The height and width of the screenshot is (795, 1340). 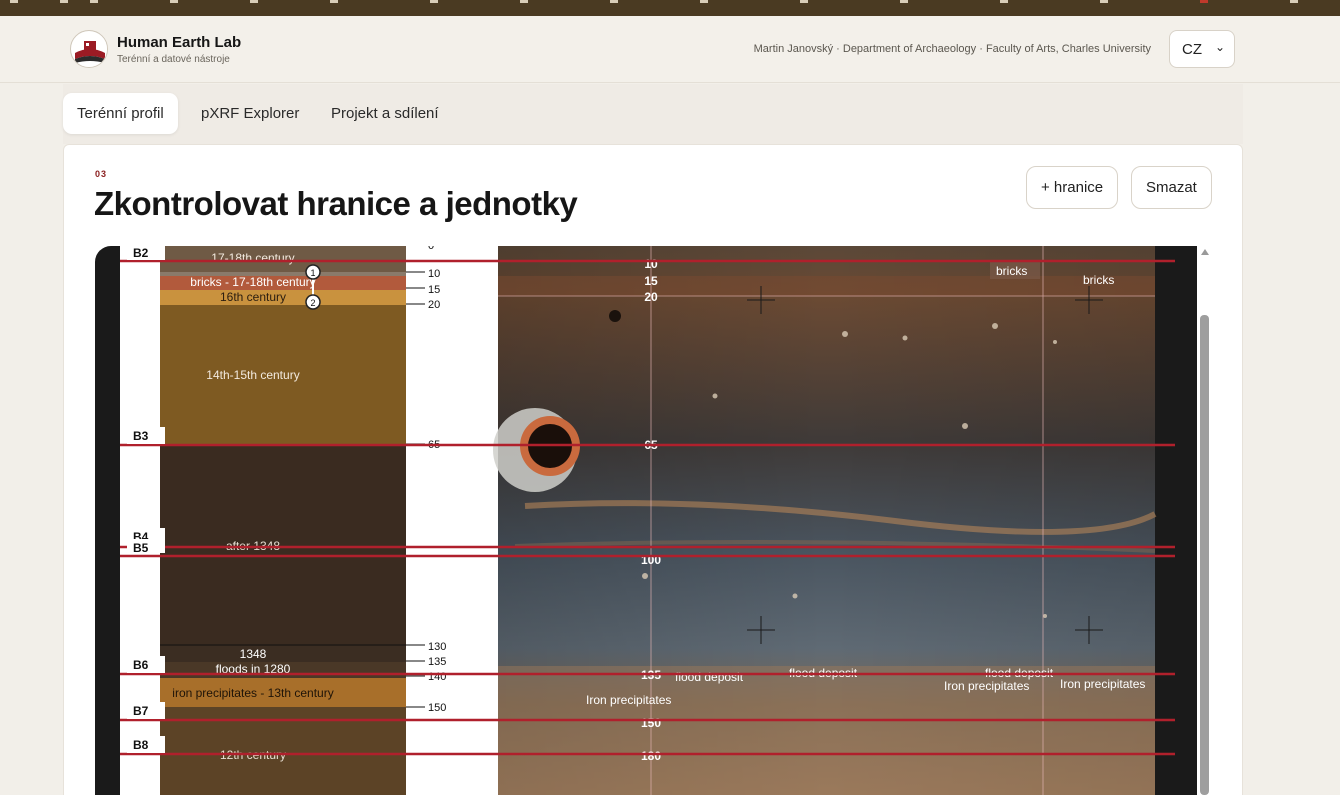 What do you see at coordinates (253, 654) in the screenshot?
I see `layer-label: 1348` at bounding box center [253, 654].